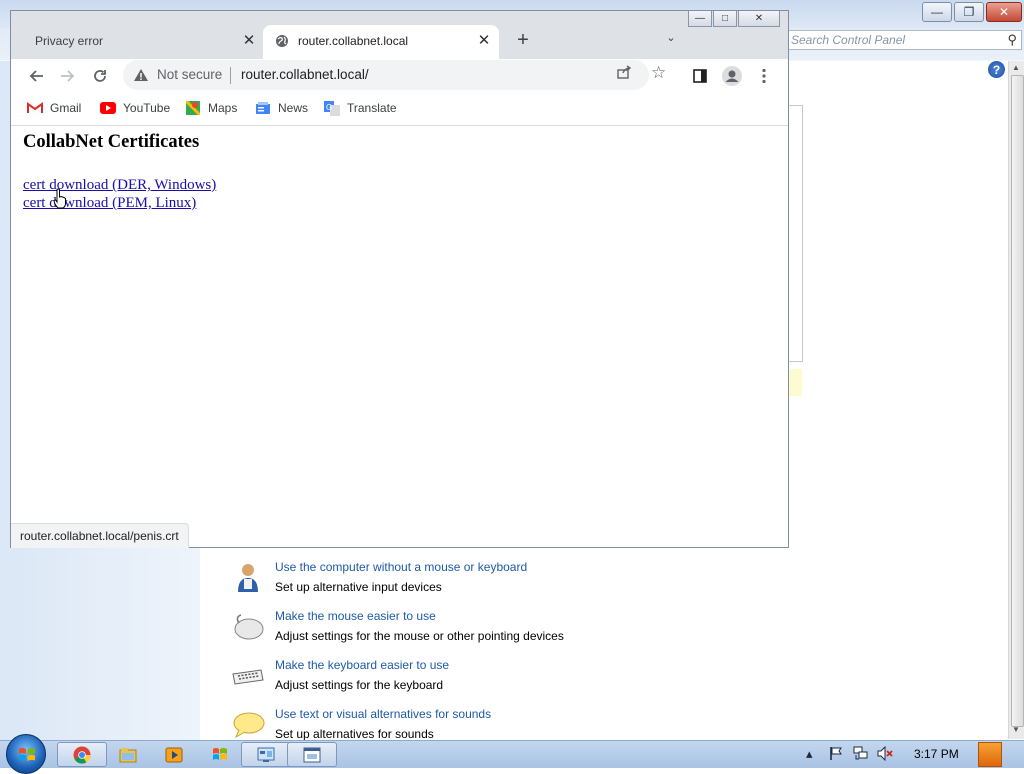 The image size is (1024, 774). I want to click on warning-triangle-icon, so click(141, 75).